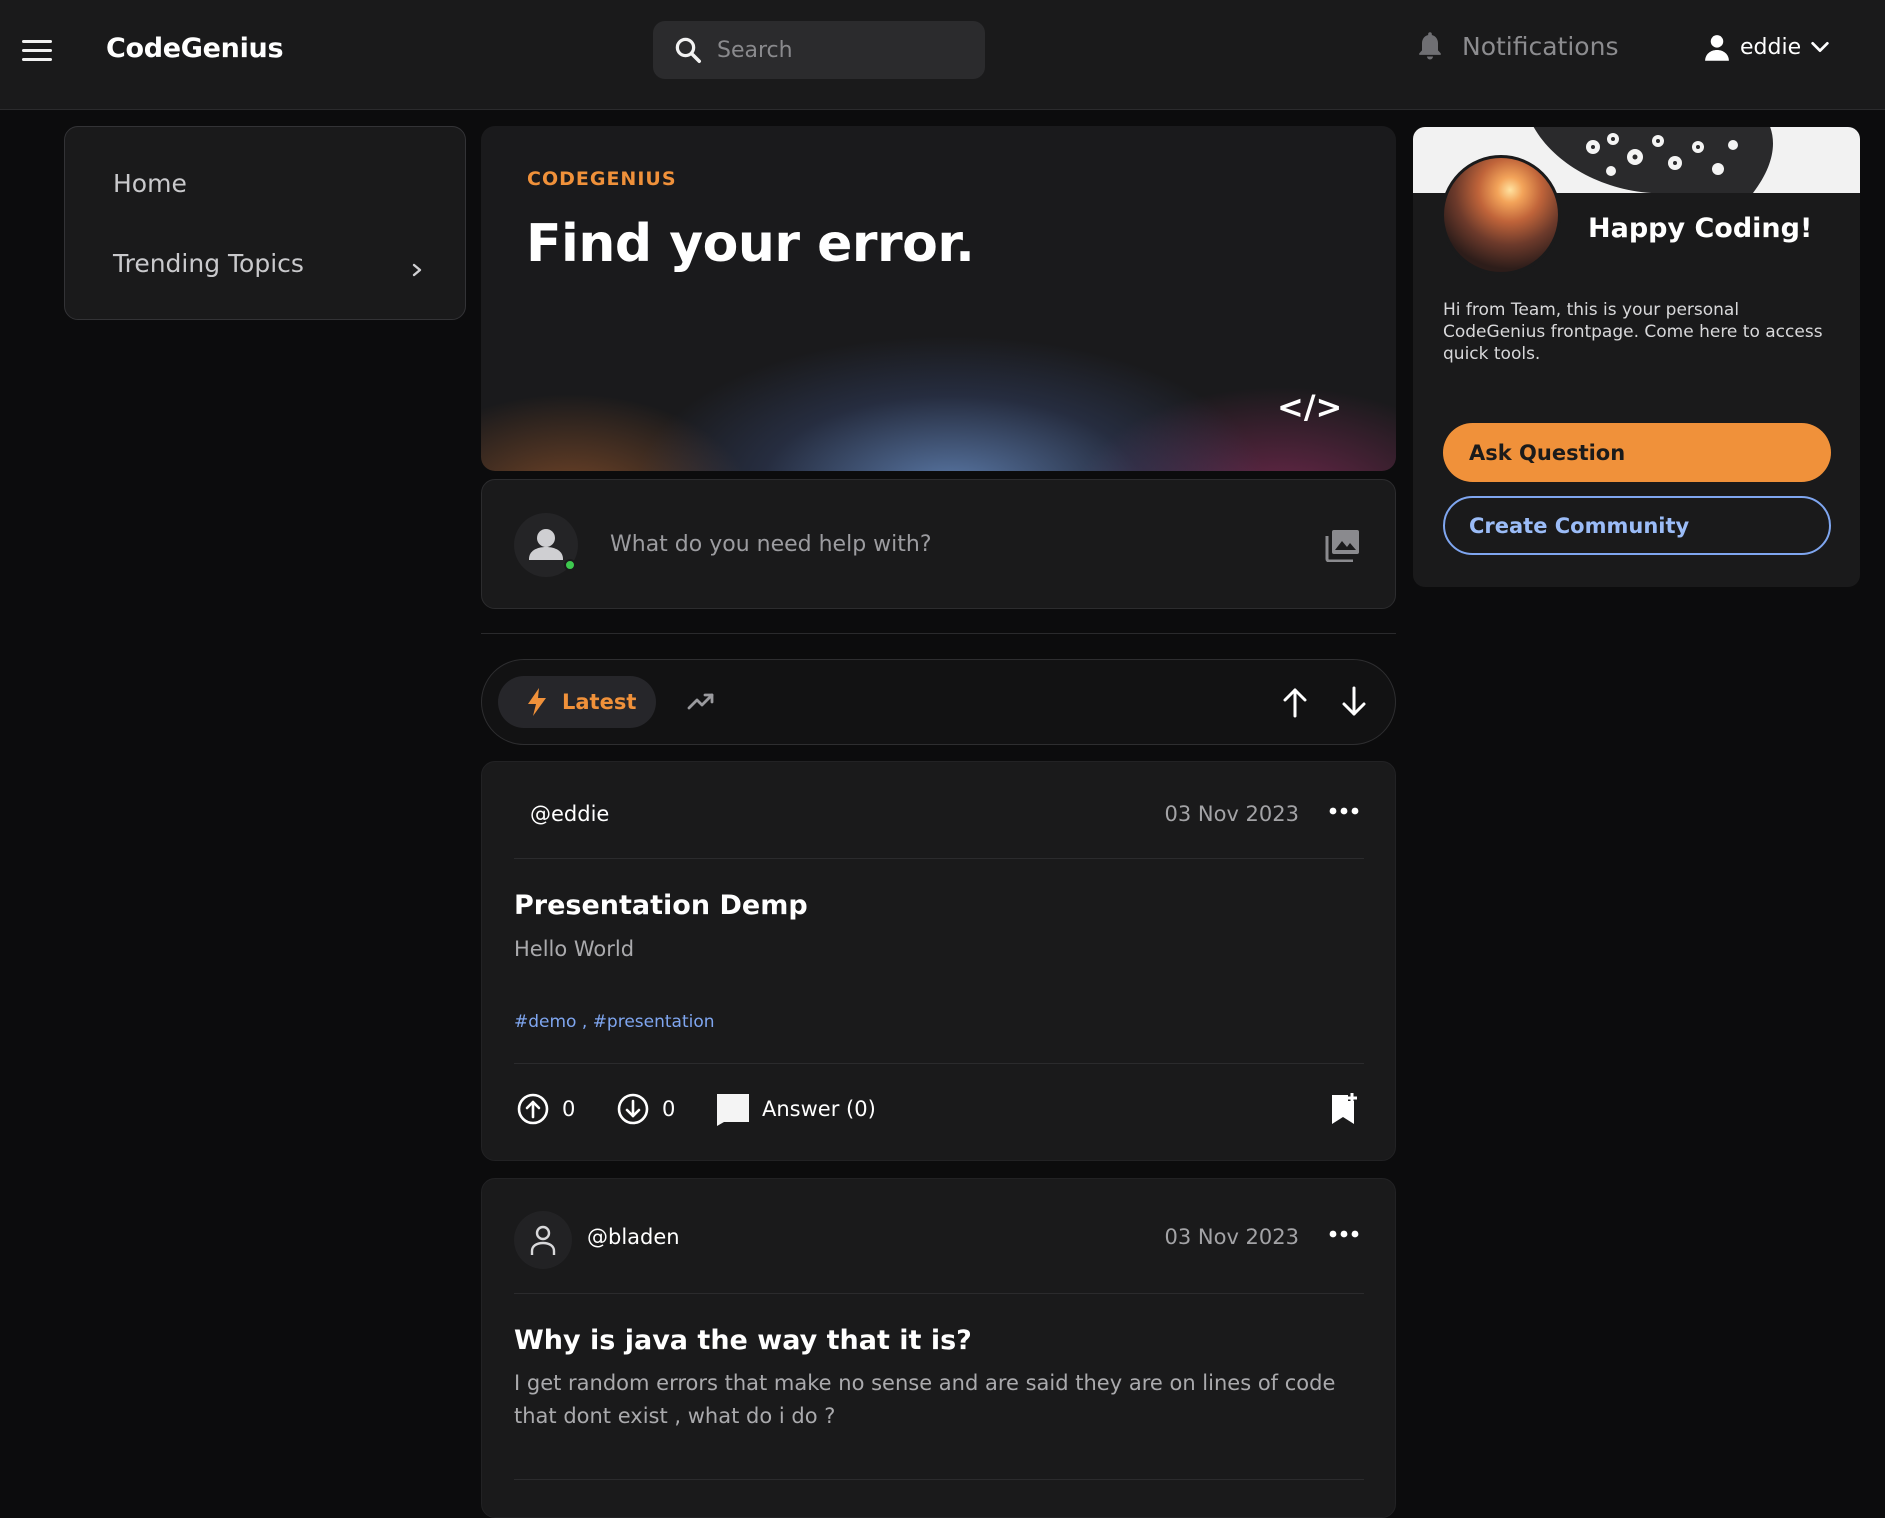 This screenshot has width=1885, height=1518. What do you see at coordinates (545, 1022) in the screenshot?
I see `tag-link: #demo` at bounding box center [545, 1022].